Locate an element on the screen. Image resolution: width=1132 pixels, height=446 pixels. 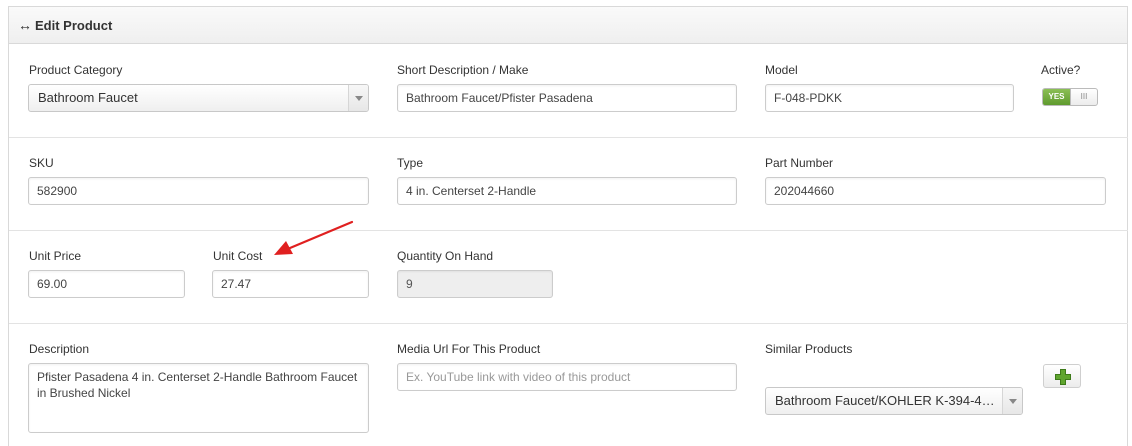
plus-icon is located at coordinates (1063, 377).